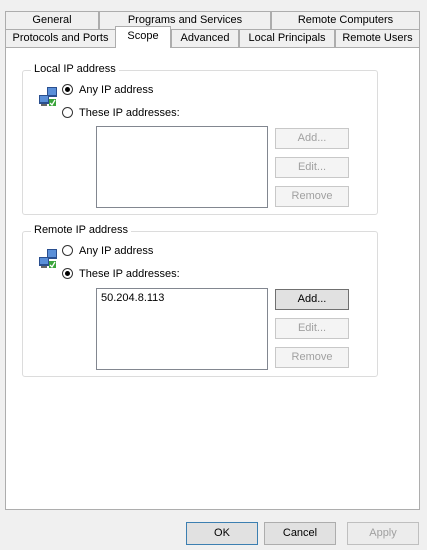  I want to click on local-ip-listbox, so click(182, 167).